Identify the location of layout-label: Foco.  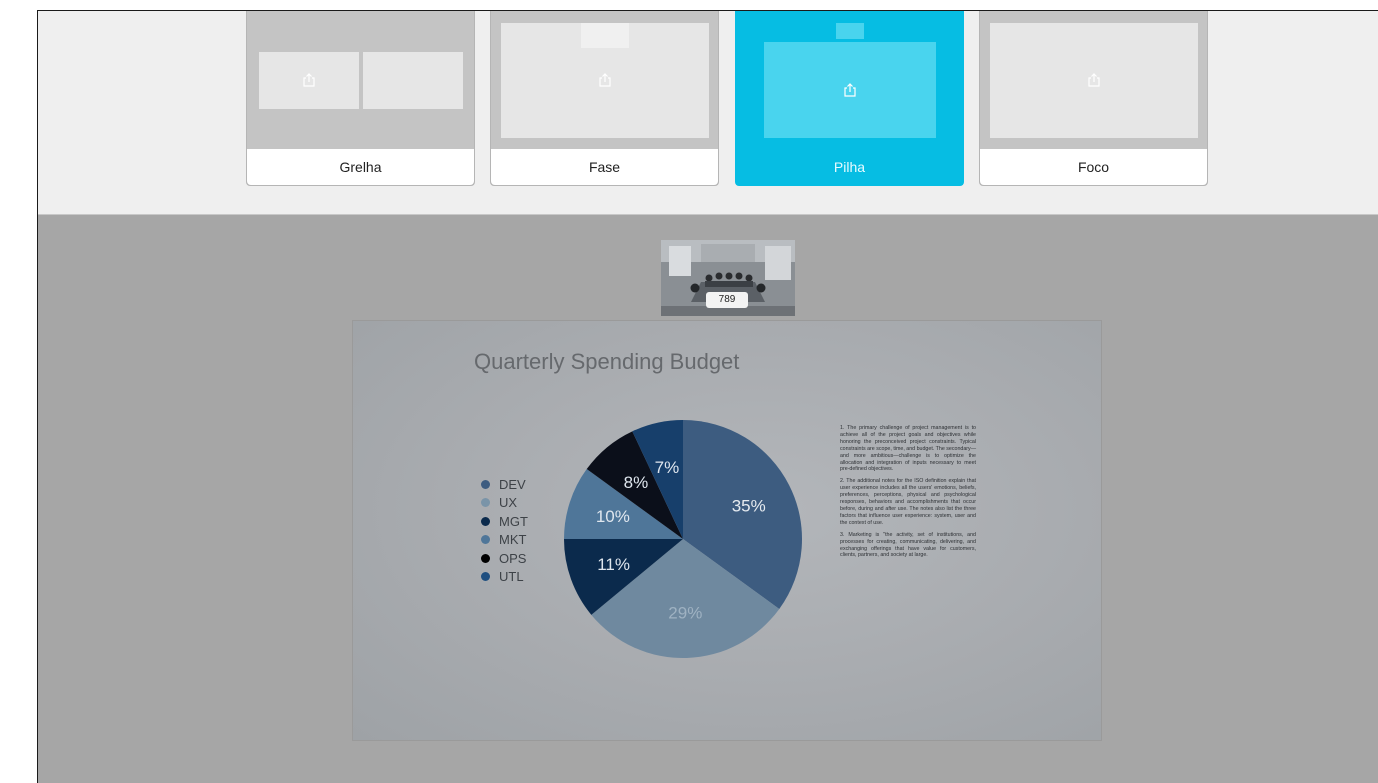
(1093, 167).